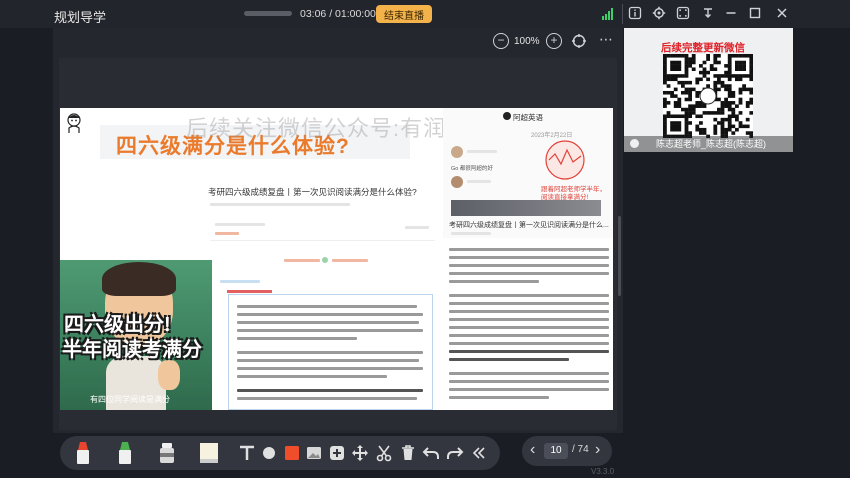  What do you see at coordinates (683, 13) in the screenshot?
I see `fullscreen-icon` at bounding box center [683, 13].